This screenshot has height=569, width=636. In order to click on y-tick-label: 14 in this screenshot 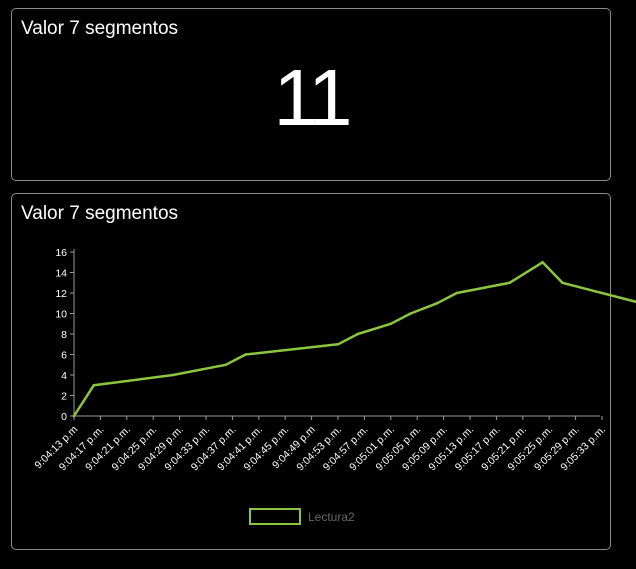, I will do `click(61, 274)`.